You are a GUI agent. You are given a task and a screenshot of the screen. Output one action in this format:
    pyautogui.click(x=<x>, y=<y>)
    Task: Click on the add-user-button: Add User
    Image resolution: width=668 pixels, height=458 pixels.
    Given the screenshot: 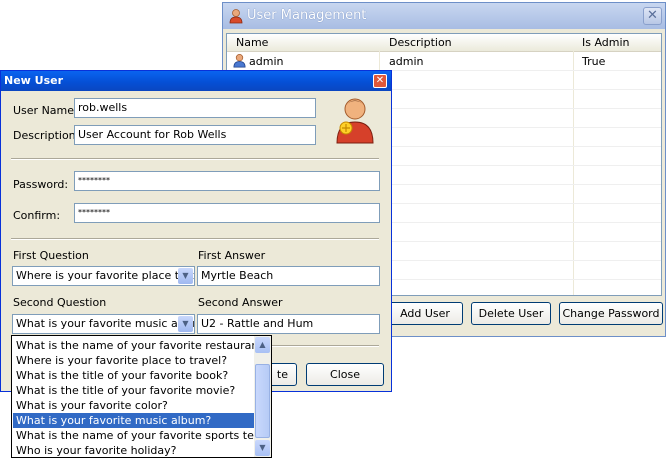 What is the action you would take?
    pyautogui.click(x=425, y=313)
    